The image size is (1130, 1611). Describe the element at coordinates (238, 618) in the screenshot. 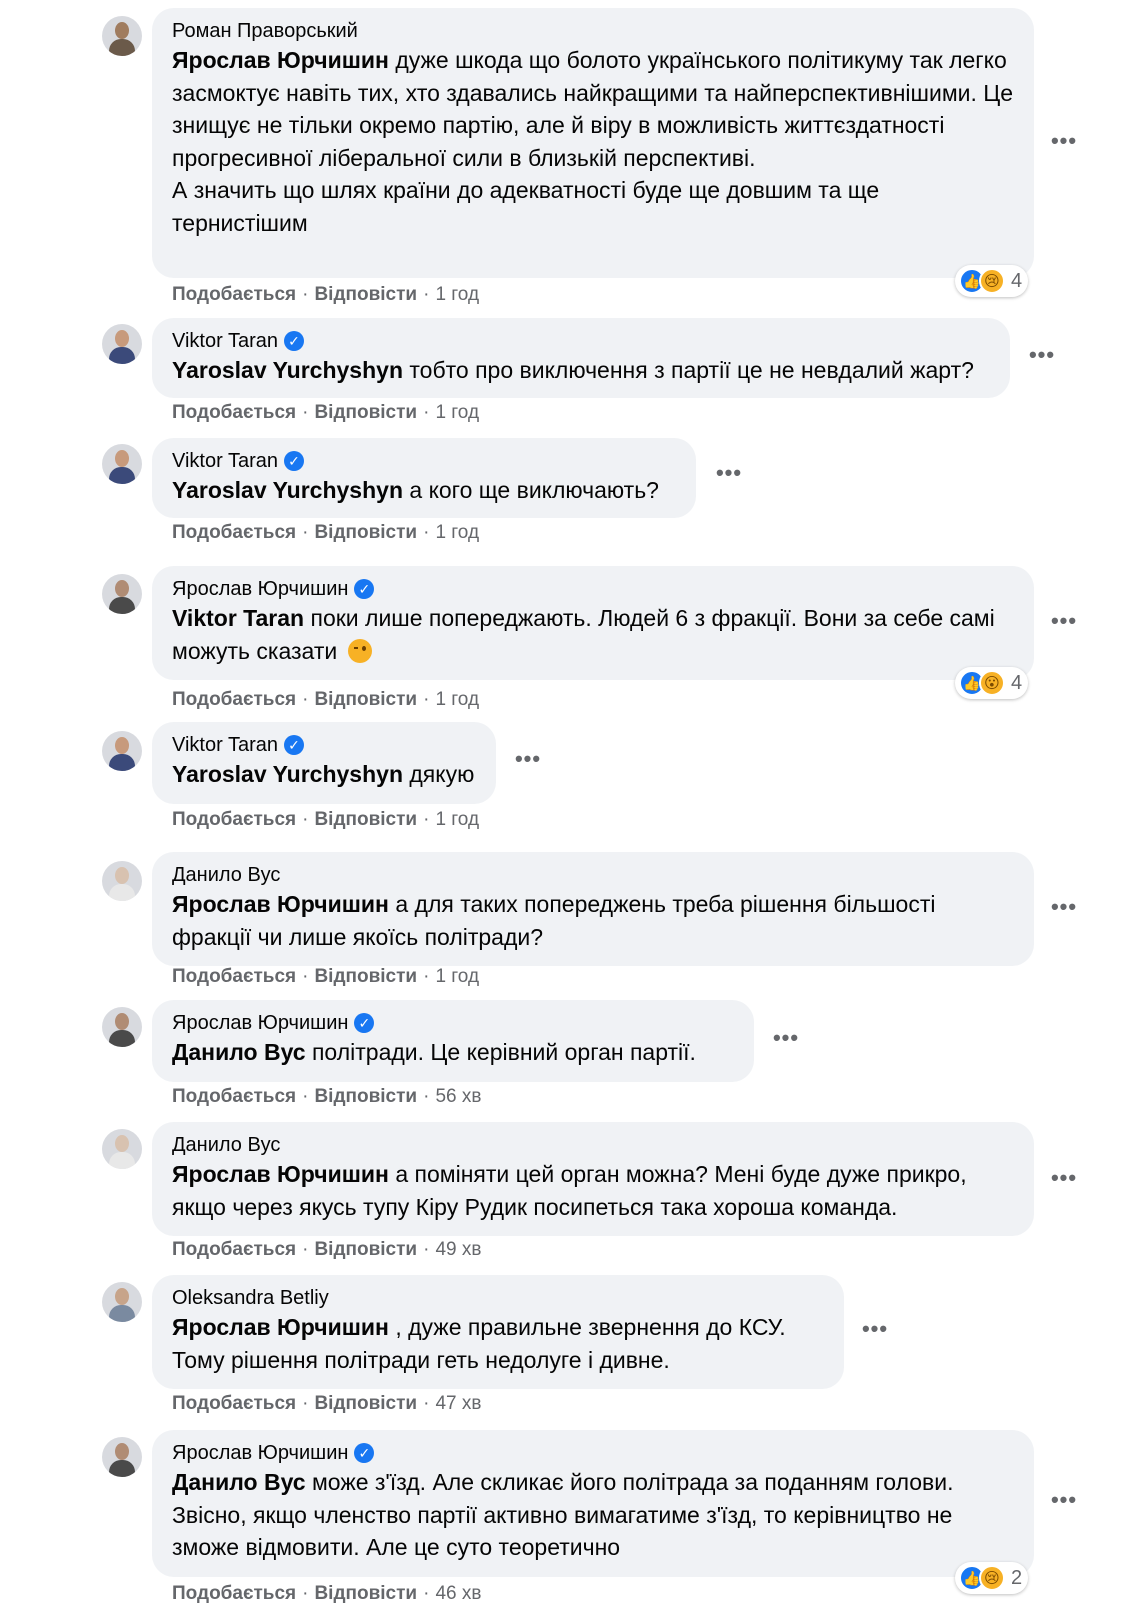

I see `mention-link: Viktor Taran` at that location.